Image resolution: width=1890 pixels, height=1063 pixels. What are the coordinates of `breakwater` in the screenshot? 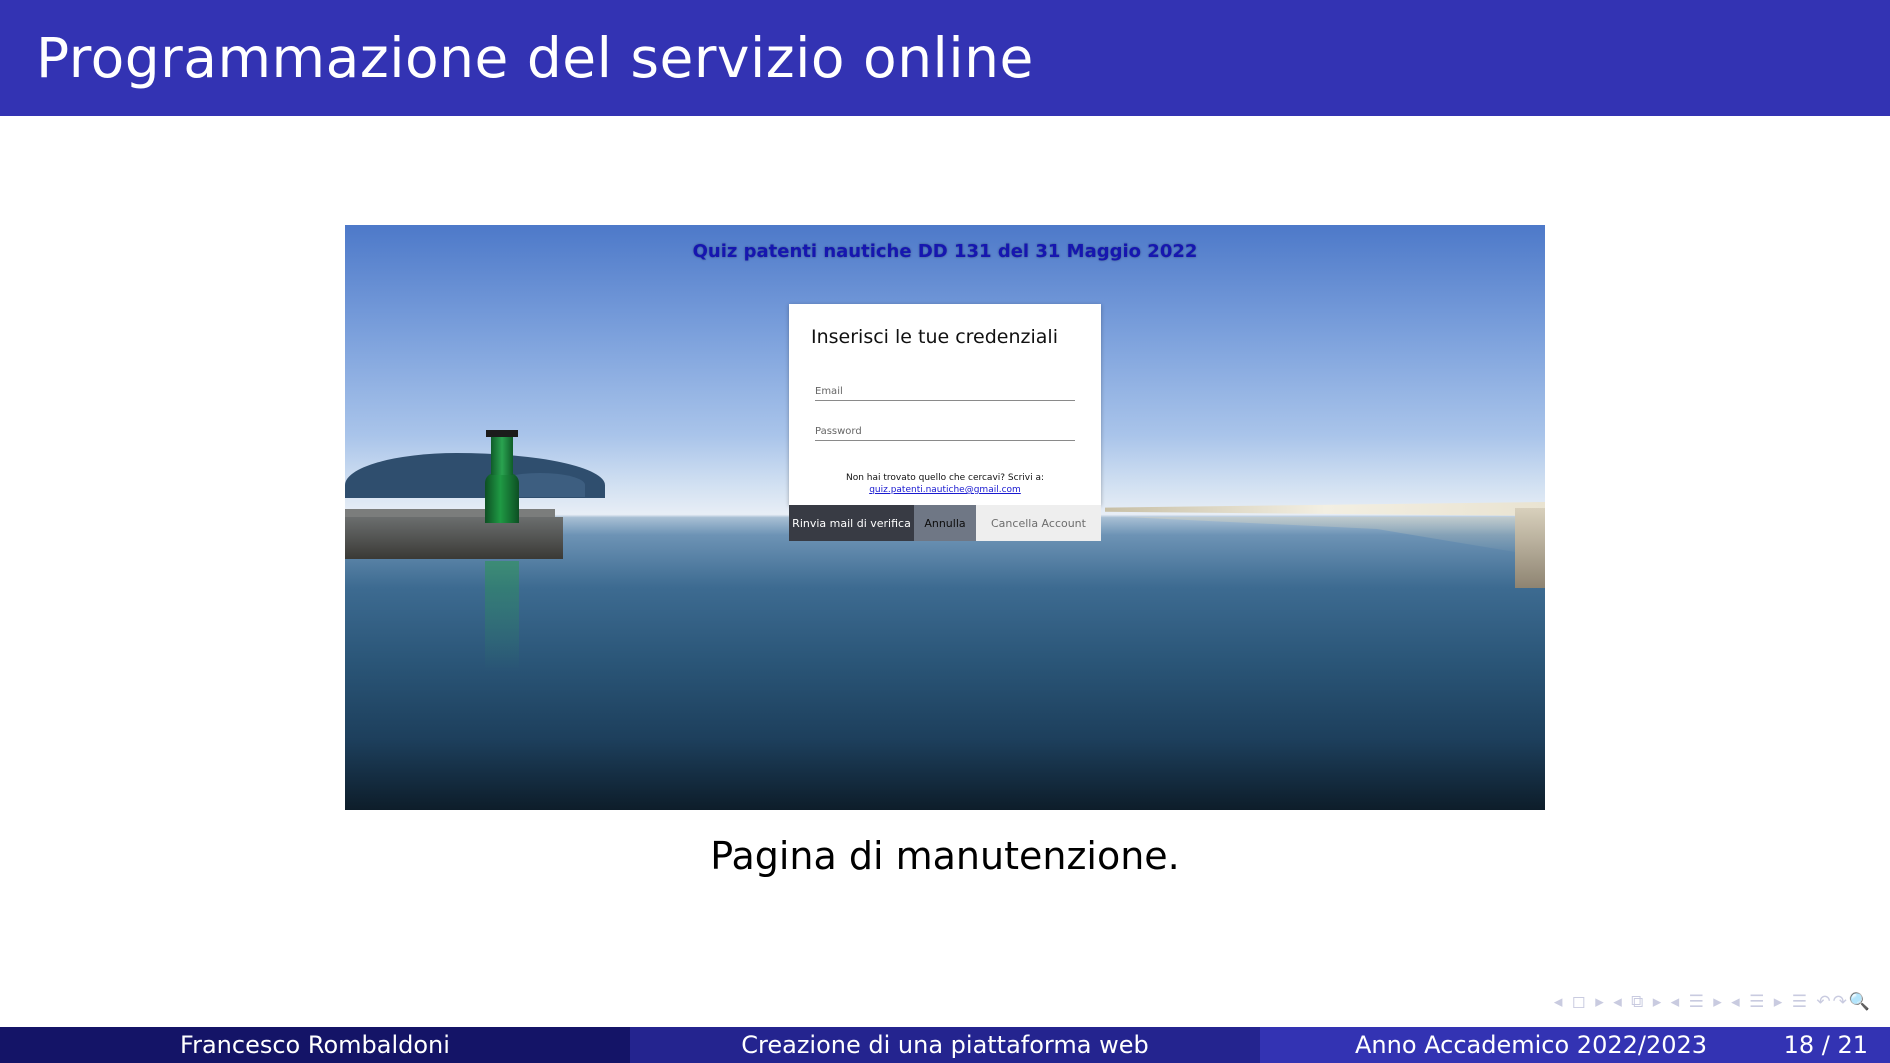 It's located at (1325, 509).